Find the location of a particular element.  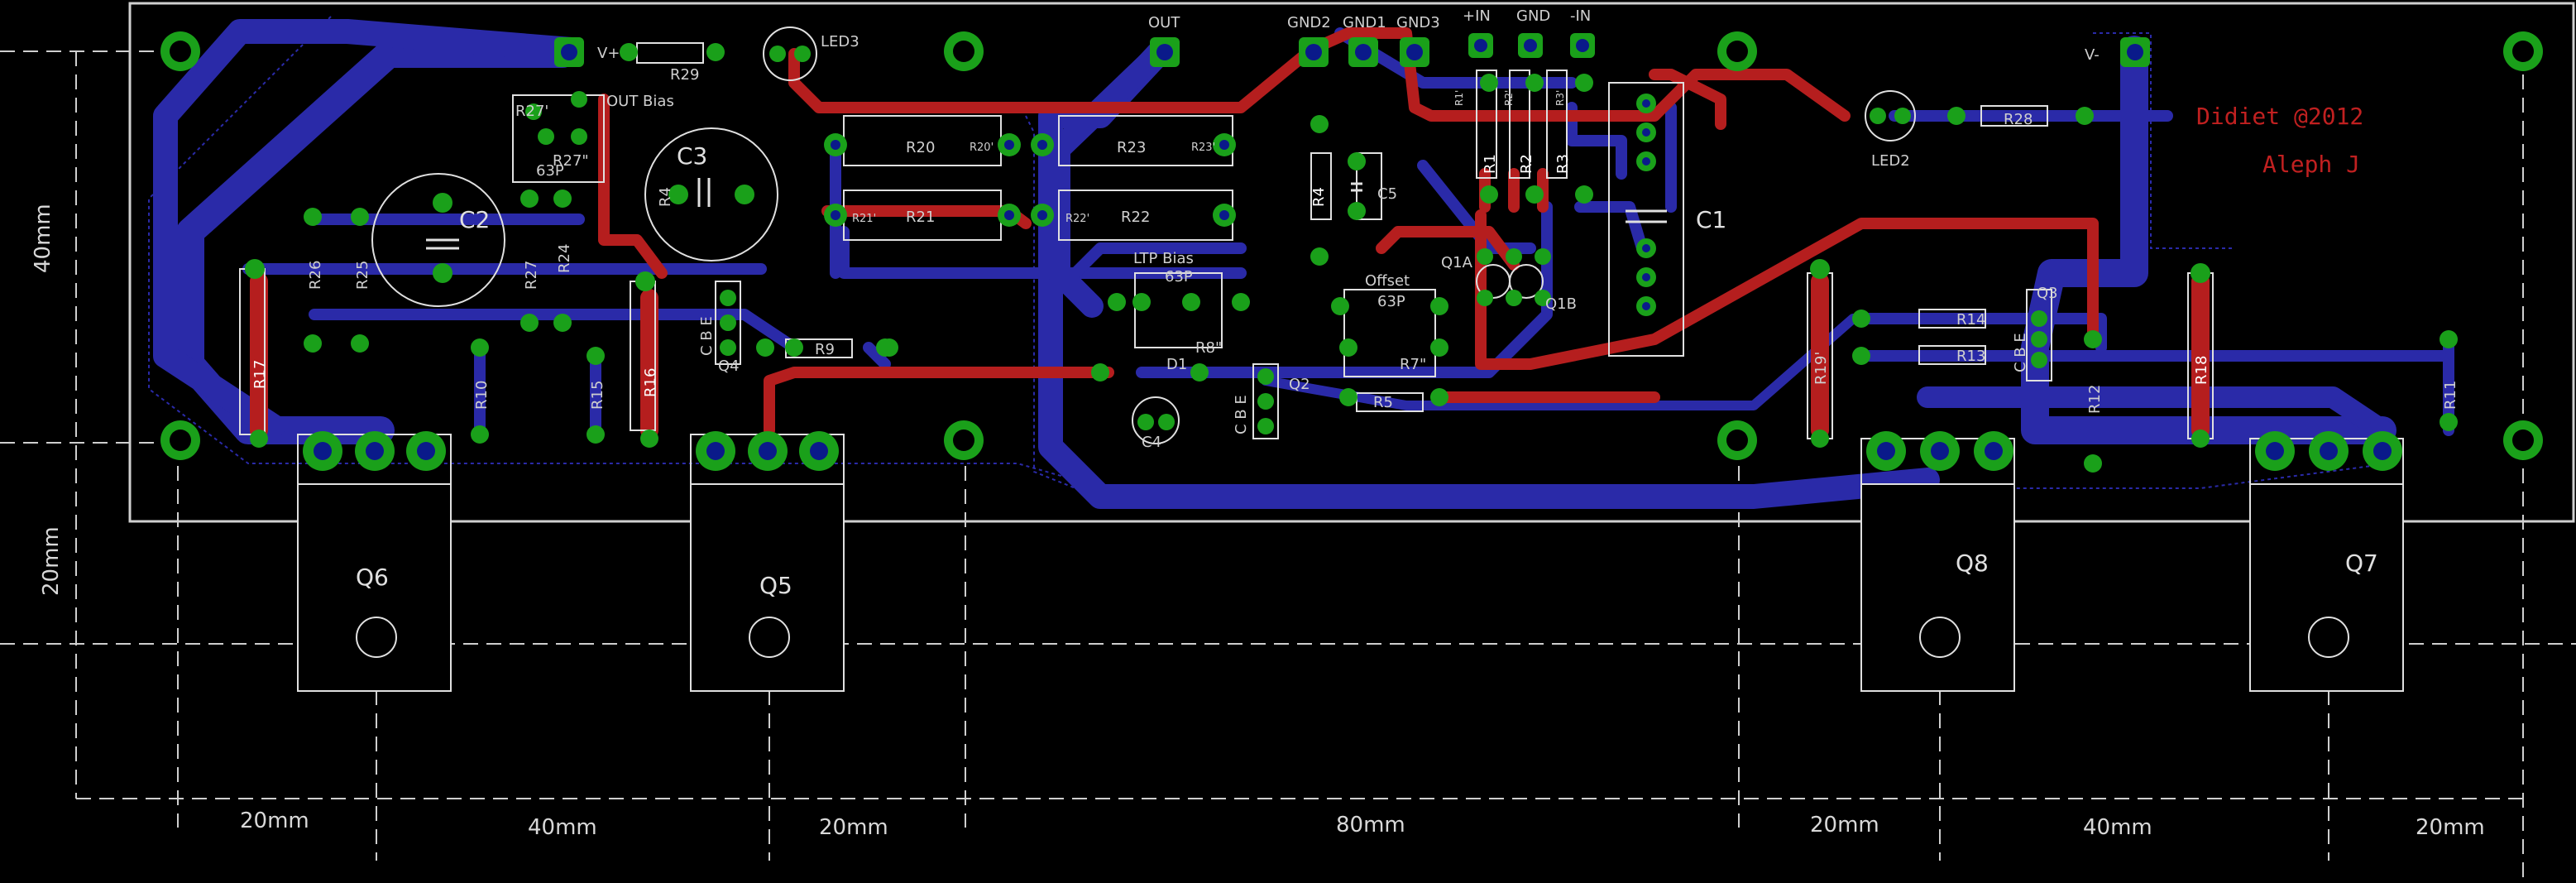

label-r7: R7" is located at coordinates (1413, 364).